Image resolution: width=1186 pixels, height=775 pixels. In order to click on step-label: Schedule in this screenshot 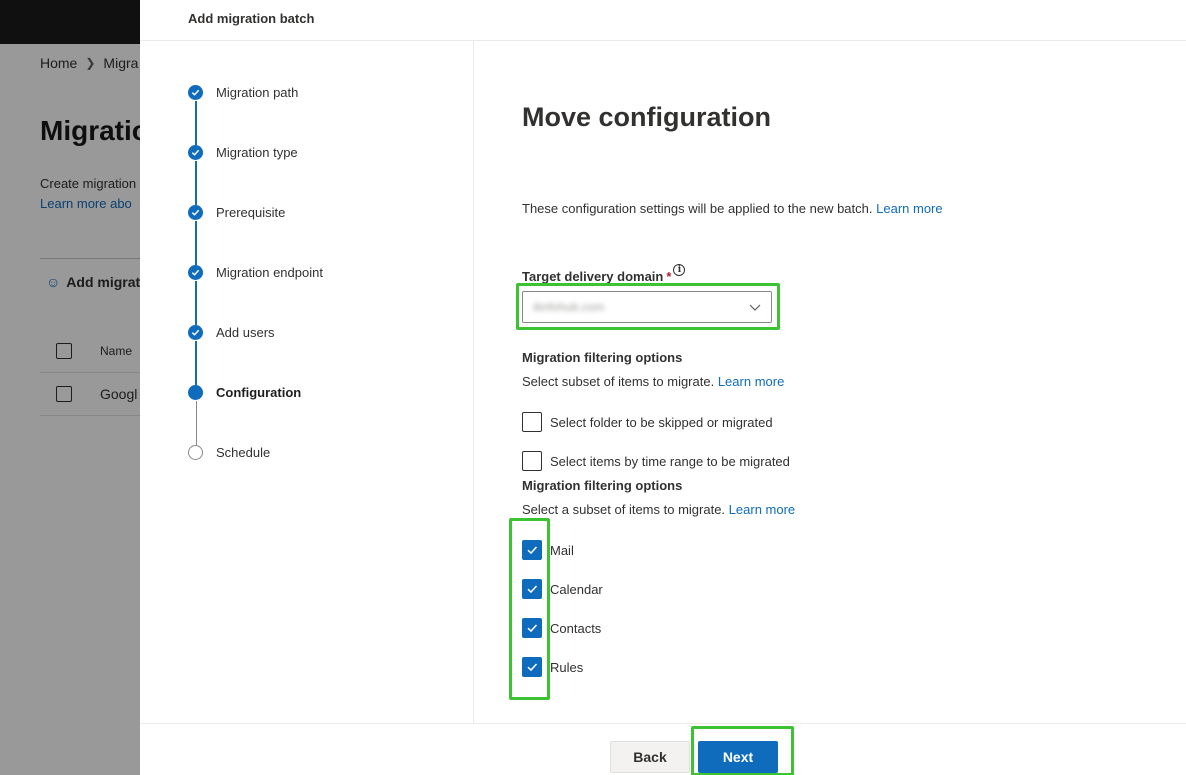, I will do `click(243, 452)`.